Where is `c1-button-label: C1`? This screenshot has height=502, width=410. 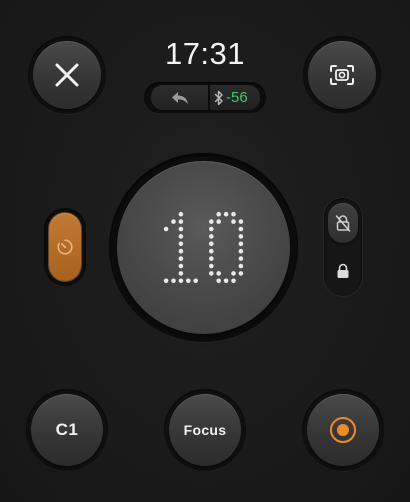 c1-button-label: C1 is located at coordinates (67, 429).